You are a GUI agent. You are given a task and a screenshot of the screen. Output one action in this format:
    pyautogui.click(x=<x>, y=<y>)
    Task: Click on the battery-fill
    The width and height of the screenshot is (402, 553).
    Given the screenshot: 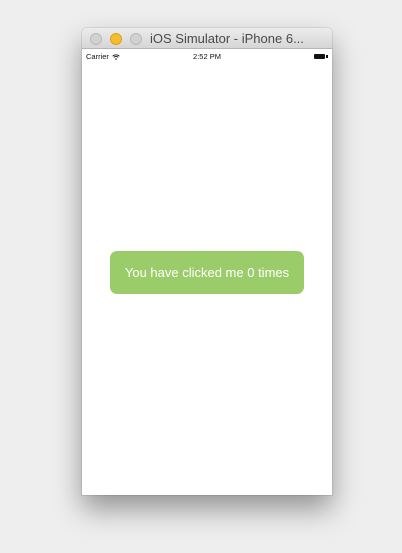 What is the action you would take?
    pyautogui.click(x=320, y=56)
    